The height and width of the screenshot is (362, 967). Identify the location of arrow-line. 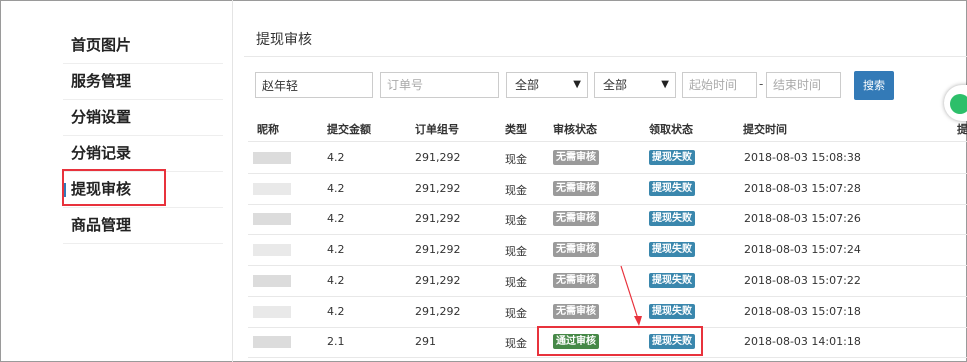
(630, 294).